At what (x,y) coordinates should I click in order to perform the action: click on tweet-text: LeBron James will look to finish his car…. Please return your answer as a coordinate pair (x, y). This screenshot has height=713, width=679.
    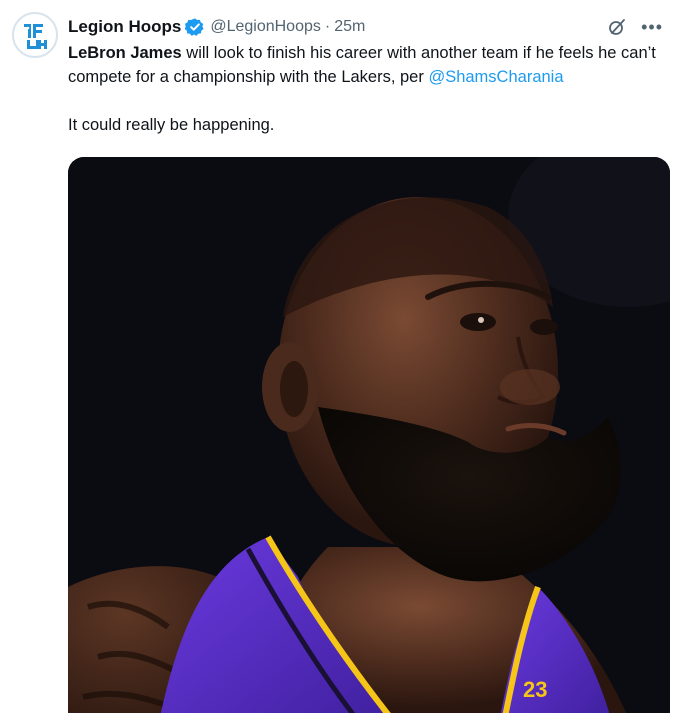
    Looking at the image, I should click on (368, 89).